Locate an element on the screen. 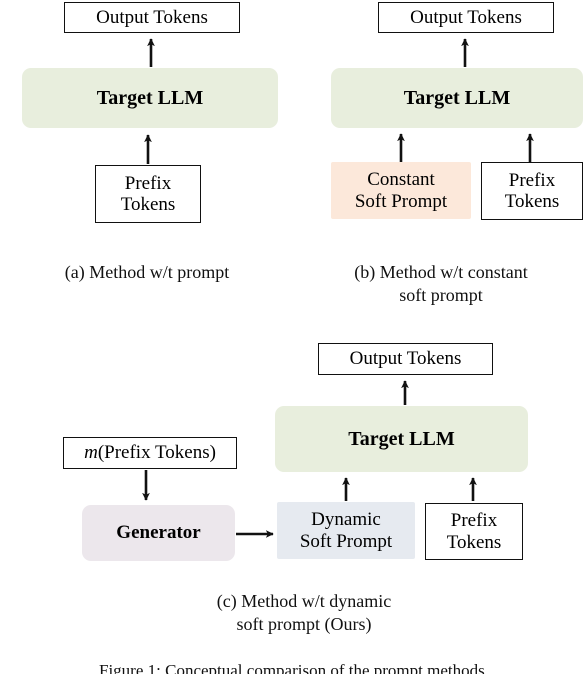  panel-b-caption-line-1: (b) Method w/t constant is located at coordinates (441, 272).